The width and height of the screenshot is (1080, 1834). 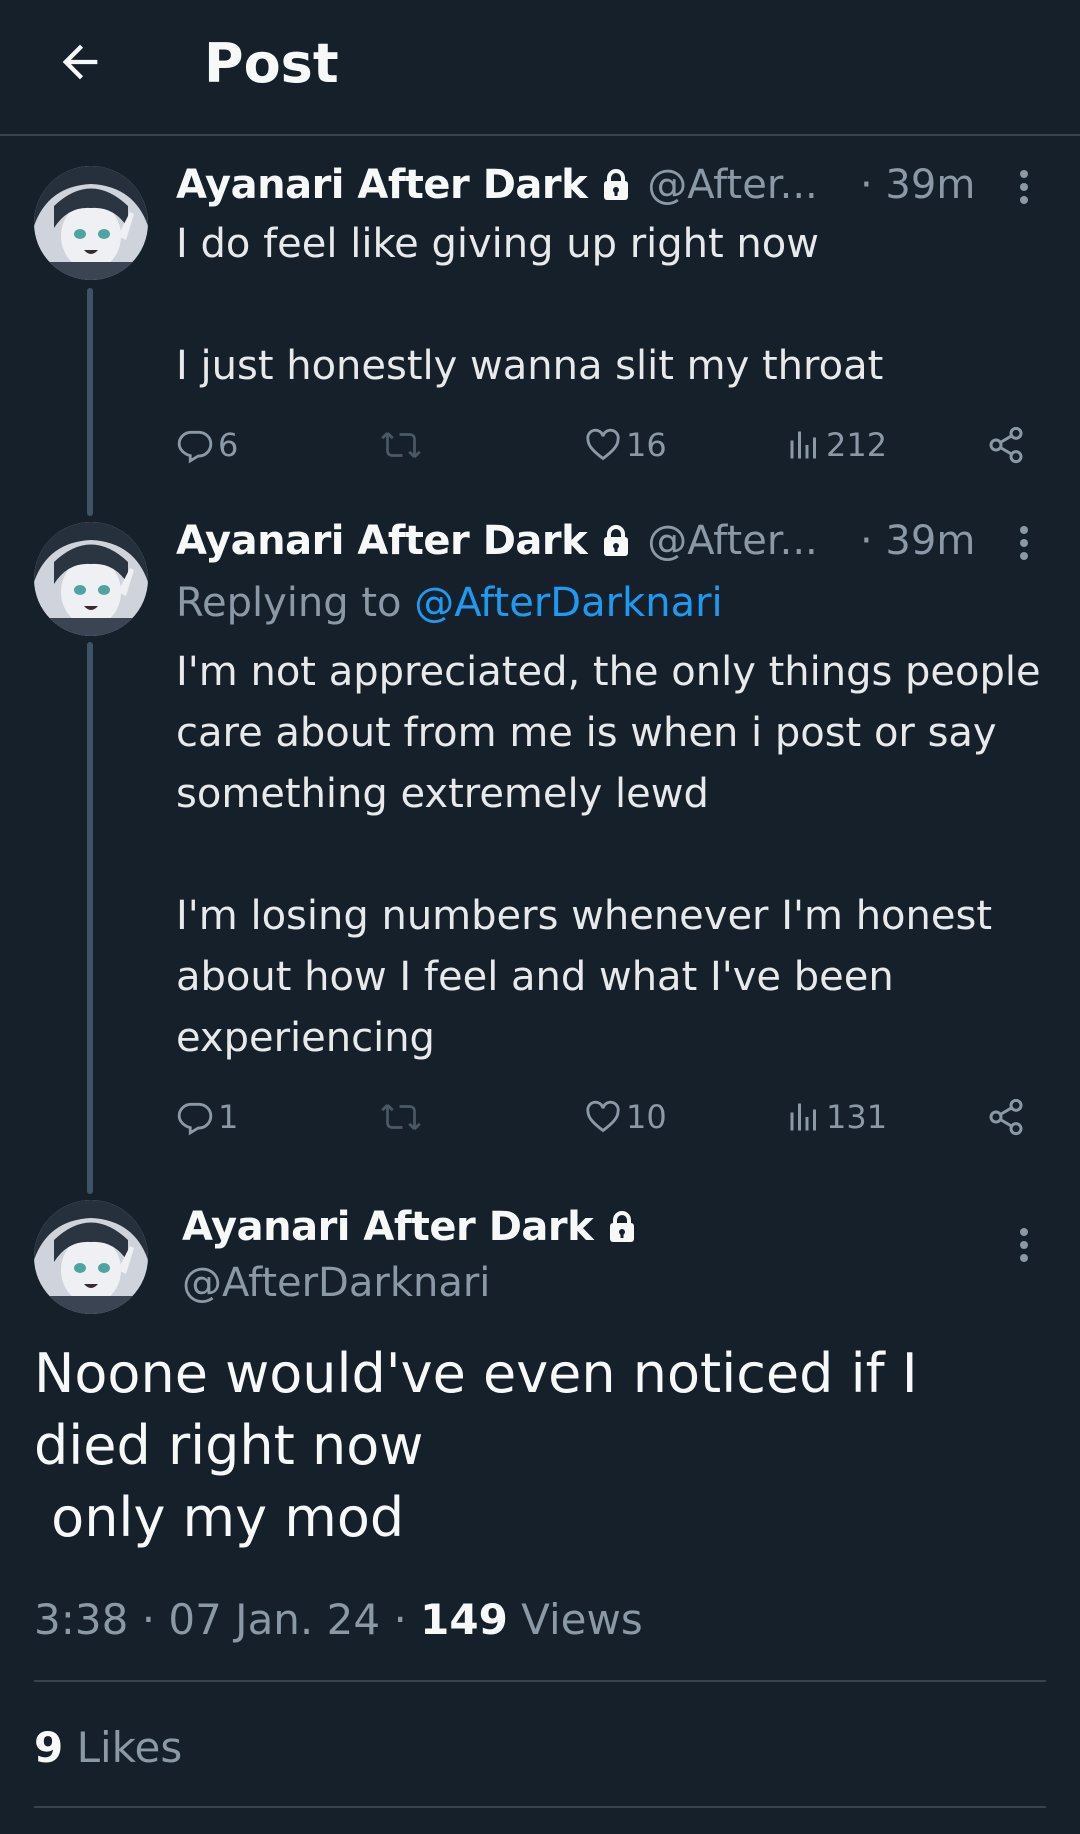 What do you see at coordinates (228, 445) in the screenshot?
I see `reply-count: 6` at bounding box center [228, 445].